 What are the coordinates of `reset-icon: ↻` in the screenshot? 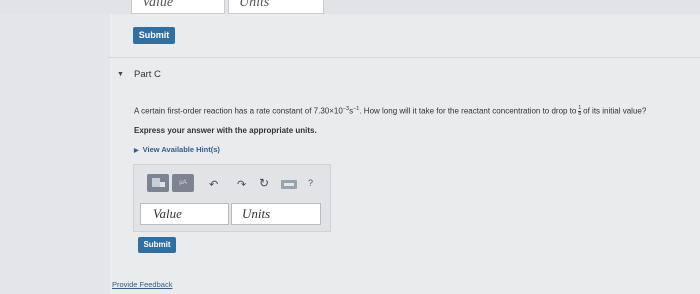 It's located at (264, 183).